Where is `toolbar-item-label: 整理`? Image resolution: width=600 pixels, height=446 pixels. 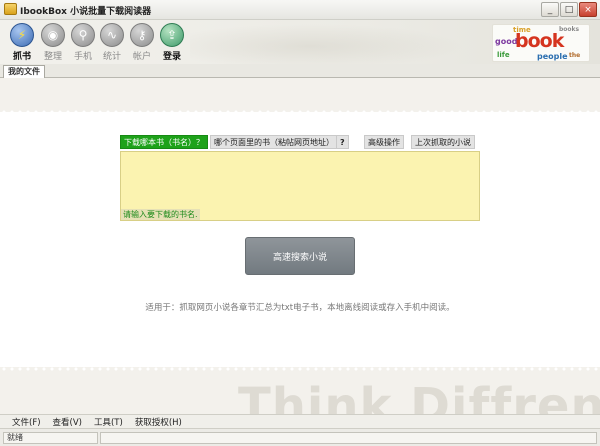
toolbar-item-label: 整理 is located at coordinates (52, 57).